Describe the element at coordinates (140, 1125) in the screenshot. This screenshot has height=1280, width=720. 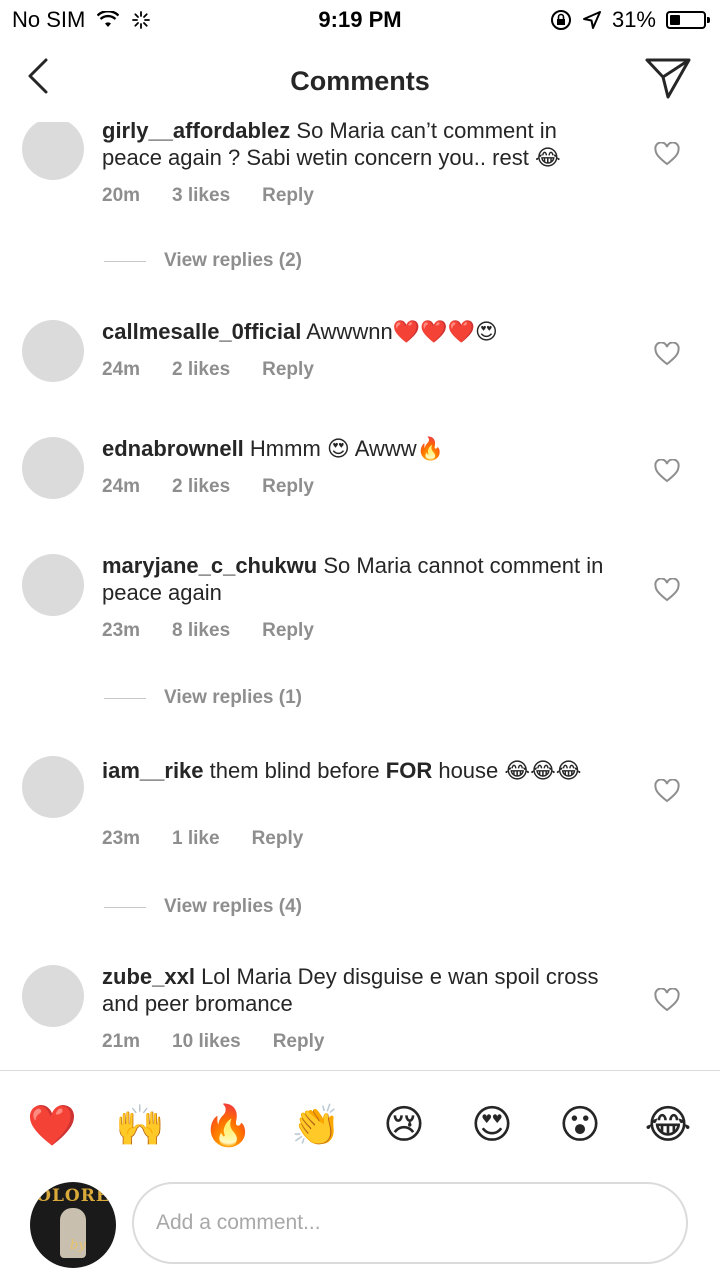
I see `reaction-raised-hands: 🙌` at that location.